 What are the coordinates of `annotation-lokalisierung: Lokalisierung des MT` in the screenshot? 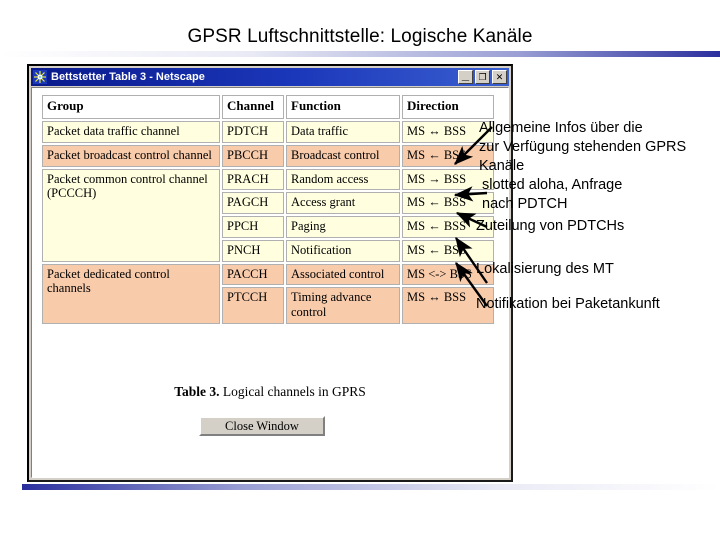 It's located at (545, 269).